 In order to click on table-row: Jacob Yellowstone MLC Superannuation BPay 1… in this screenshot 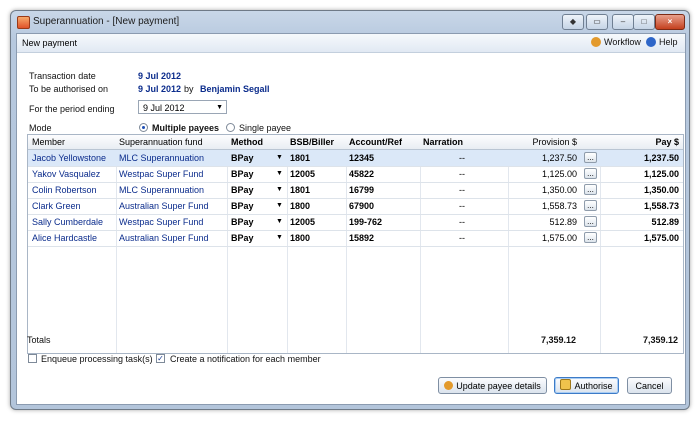, I will do `click(355, 158)`.